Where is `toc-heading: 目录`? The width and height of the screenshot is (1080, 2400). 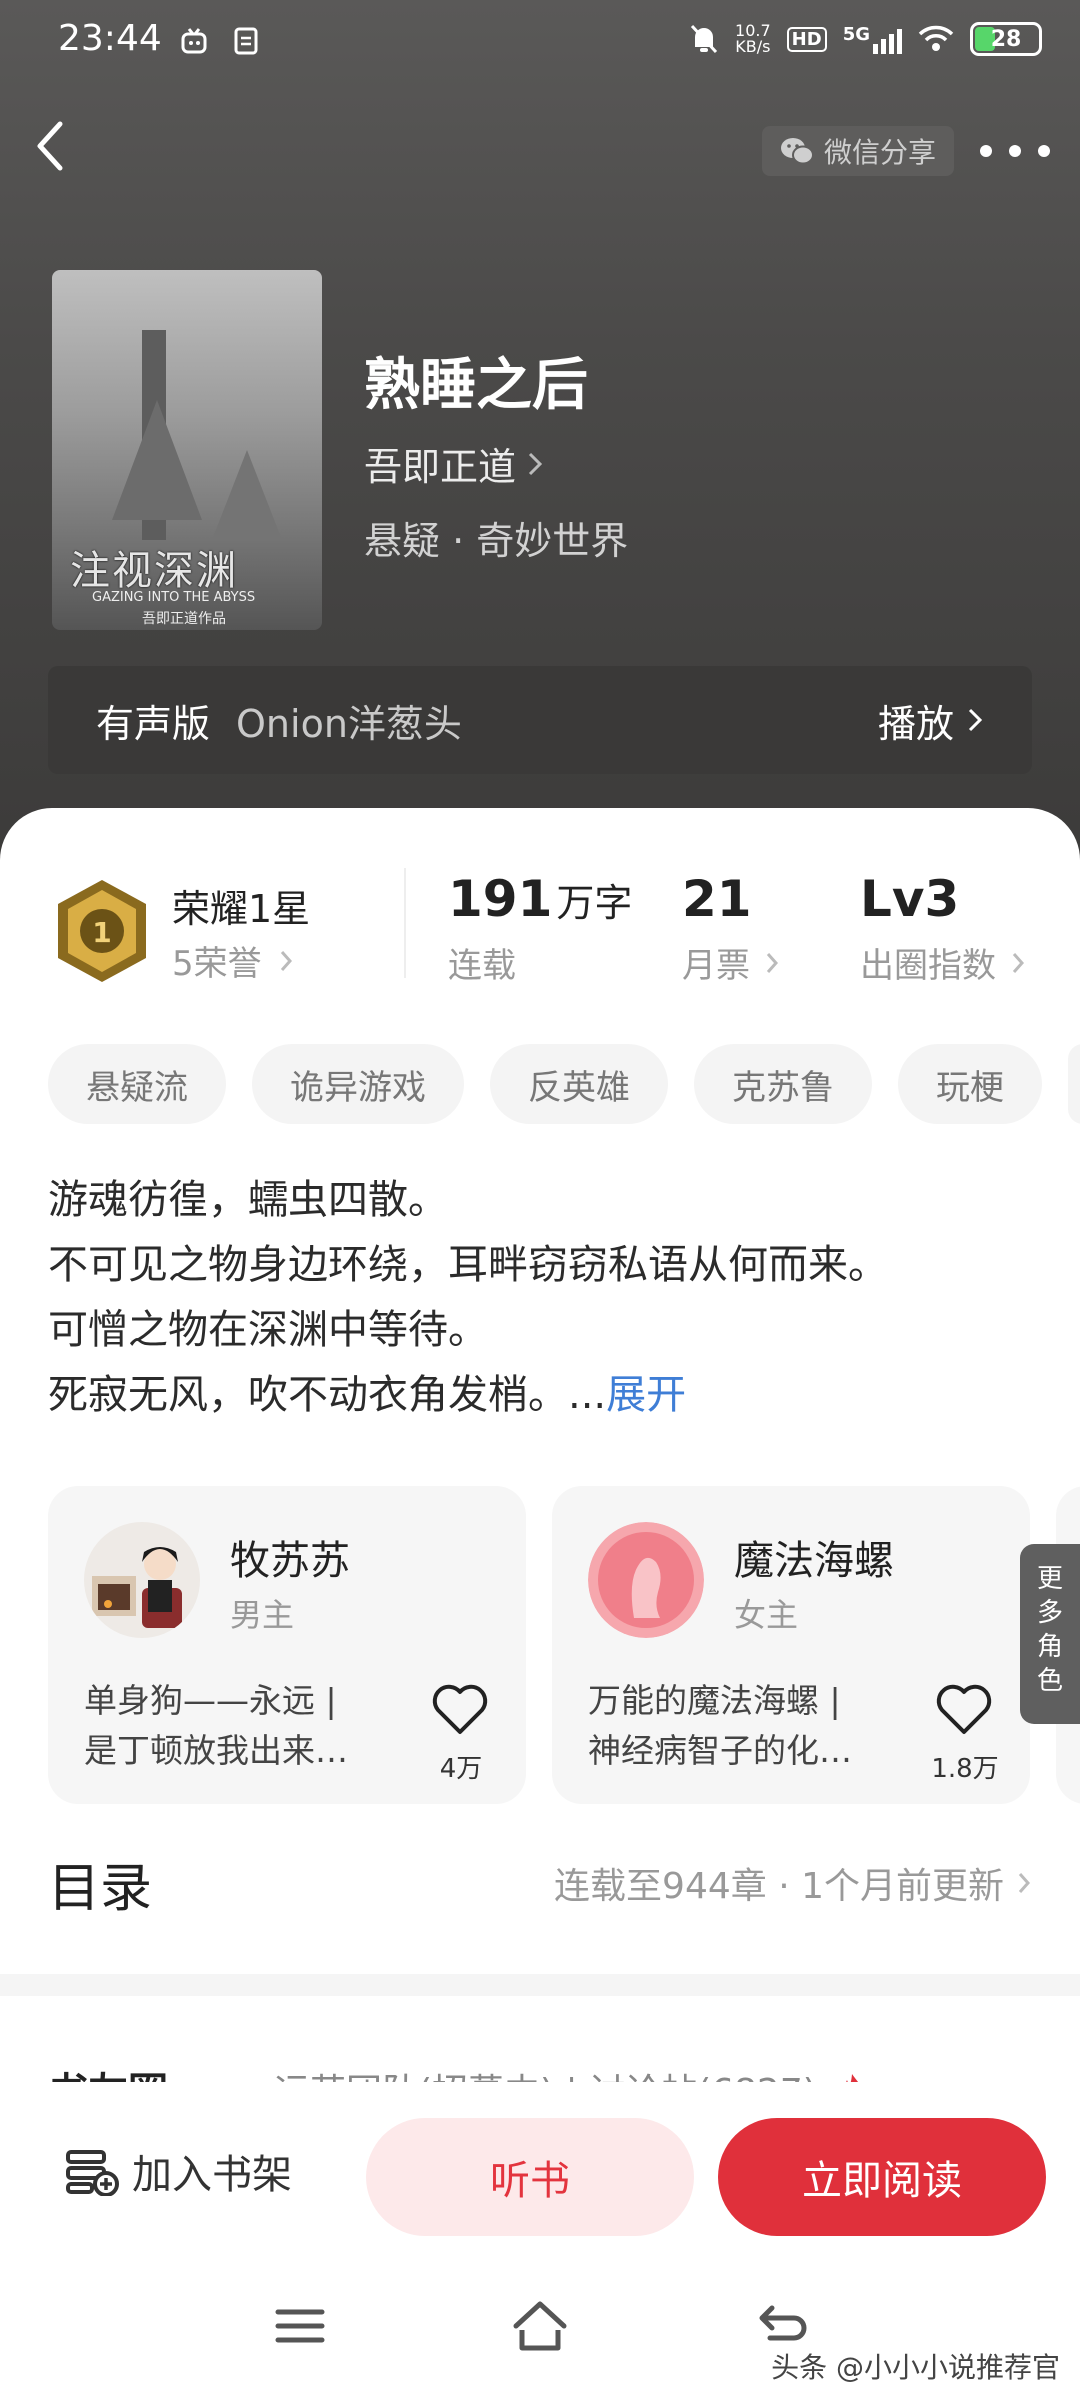
toc-heading: 目录 is located at coordinates (100, 1888).